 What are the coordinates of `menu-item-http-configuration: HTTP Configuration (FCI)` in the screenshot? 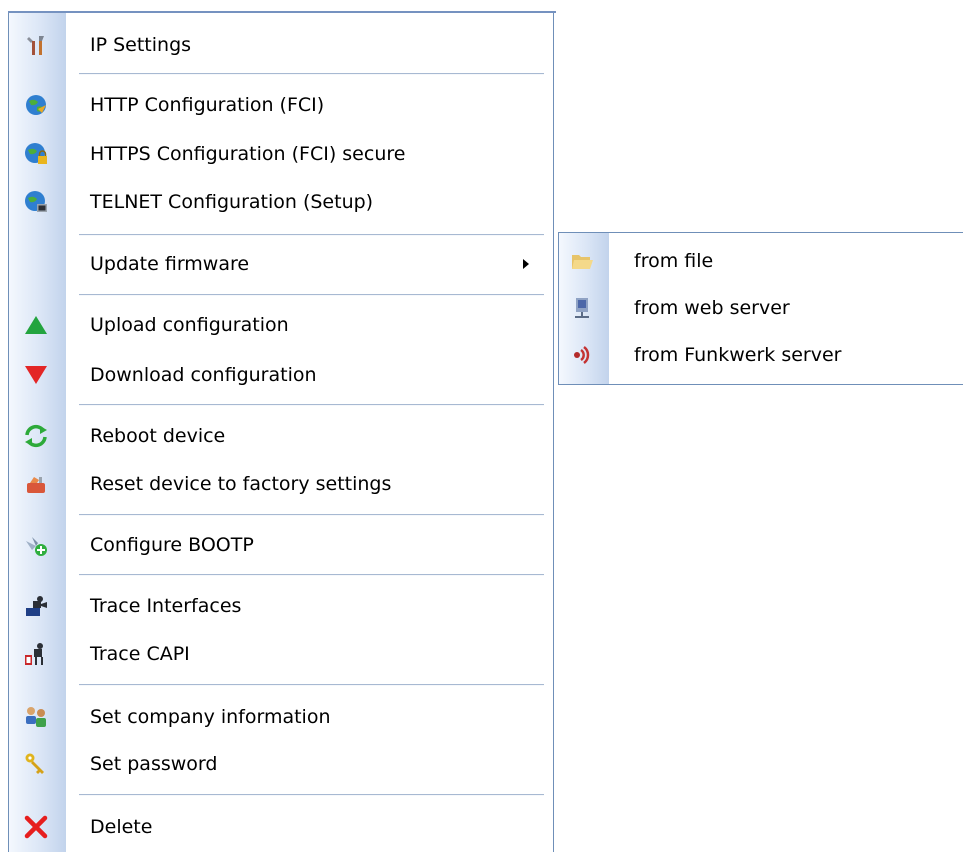 It's located at (281, 105).